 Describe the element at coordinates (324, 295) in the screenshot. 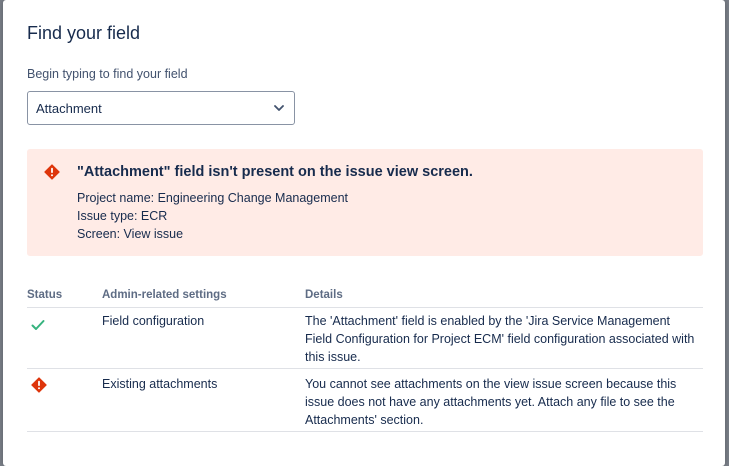

I see `header-details: Details` at that location.